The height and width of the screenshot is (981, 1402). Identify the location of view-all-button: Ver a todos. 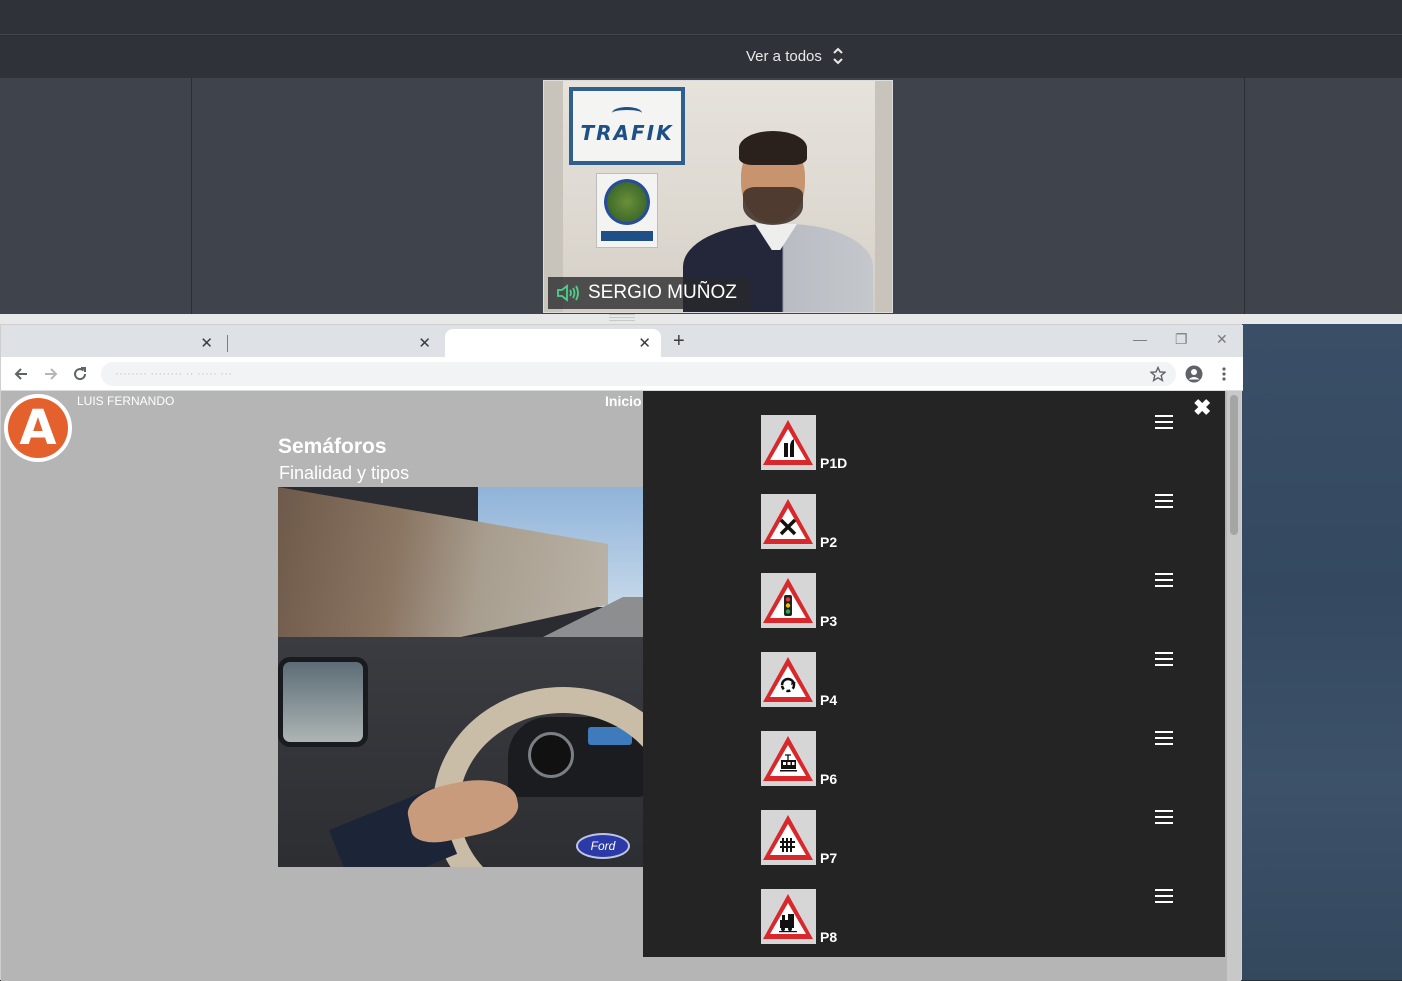
(795, 56).